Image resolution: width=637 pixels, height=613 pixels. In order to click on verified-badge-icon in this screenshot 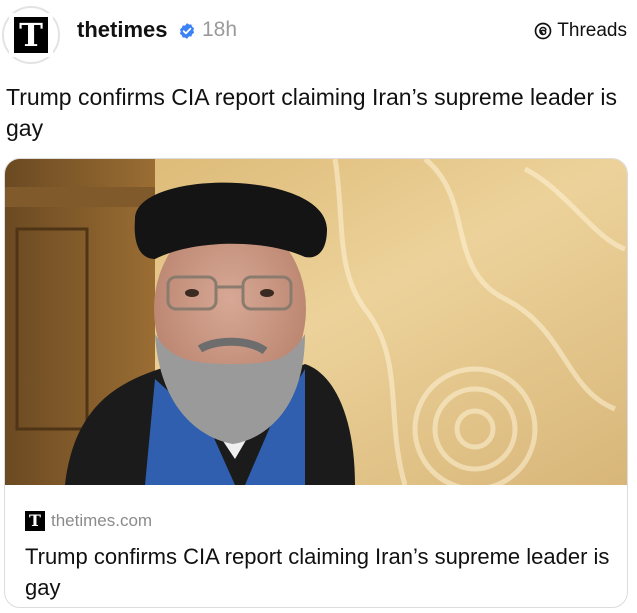, I will do `click(187, 31)`.